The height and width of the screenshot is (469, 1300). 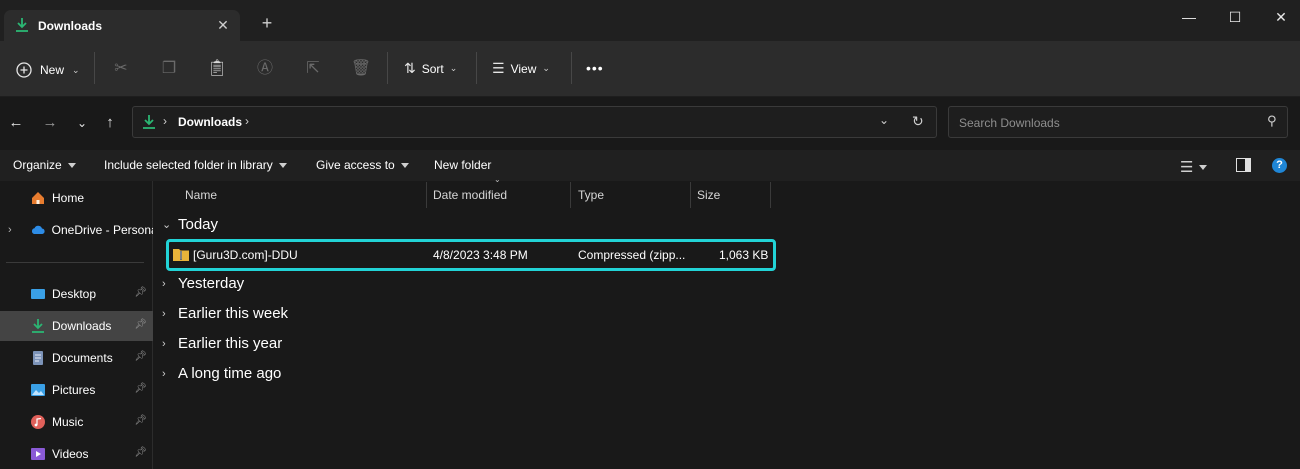 I want to click on preview-pane-icon, so click(x=1243, y=165).